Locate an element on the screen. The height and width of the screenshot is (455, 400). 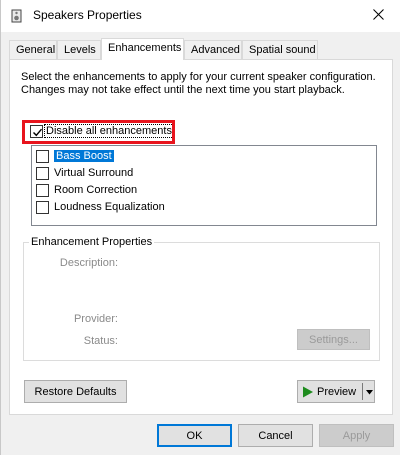
virtual-surround-label: Virtual Surround is located at coordinates (93, 173).